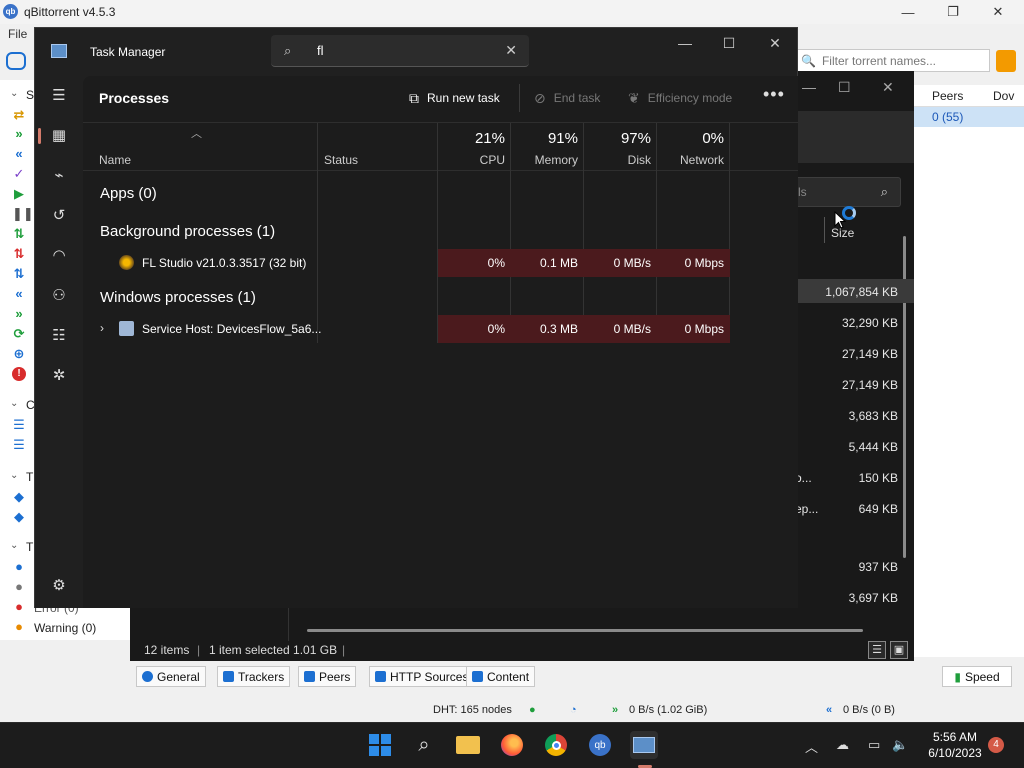 The height and width of the screenshot is (768, 1024). What do you see at coordinates (969, 117) in the screenshot?
I see `torrent-row: 0 (55)` at bounding box center [969, 117].